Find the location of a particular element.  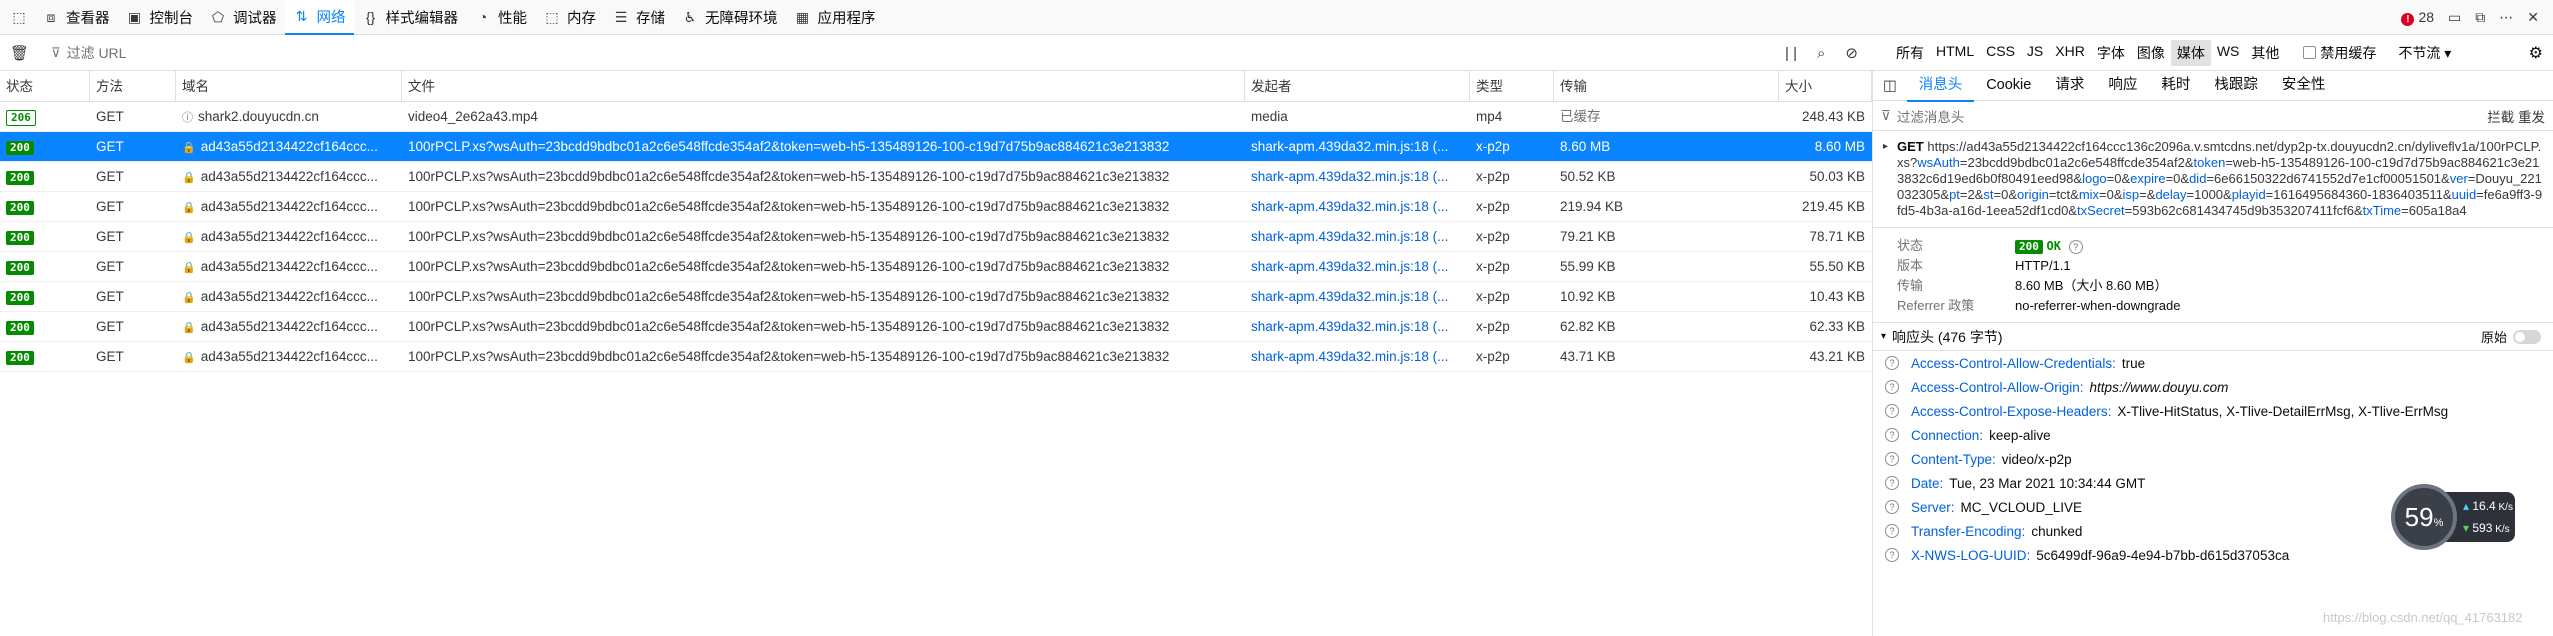

details-tab-3: 响应 is located at coordinates (2122, 86).